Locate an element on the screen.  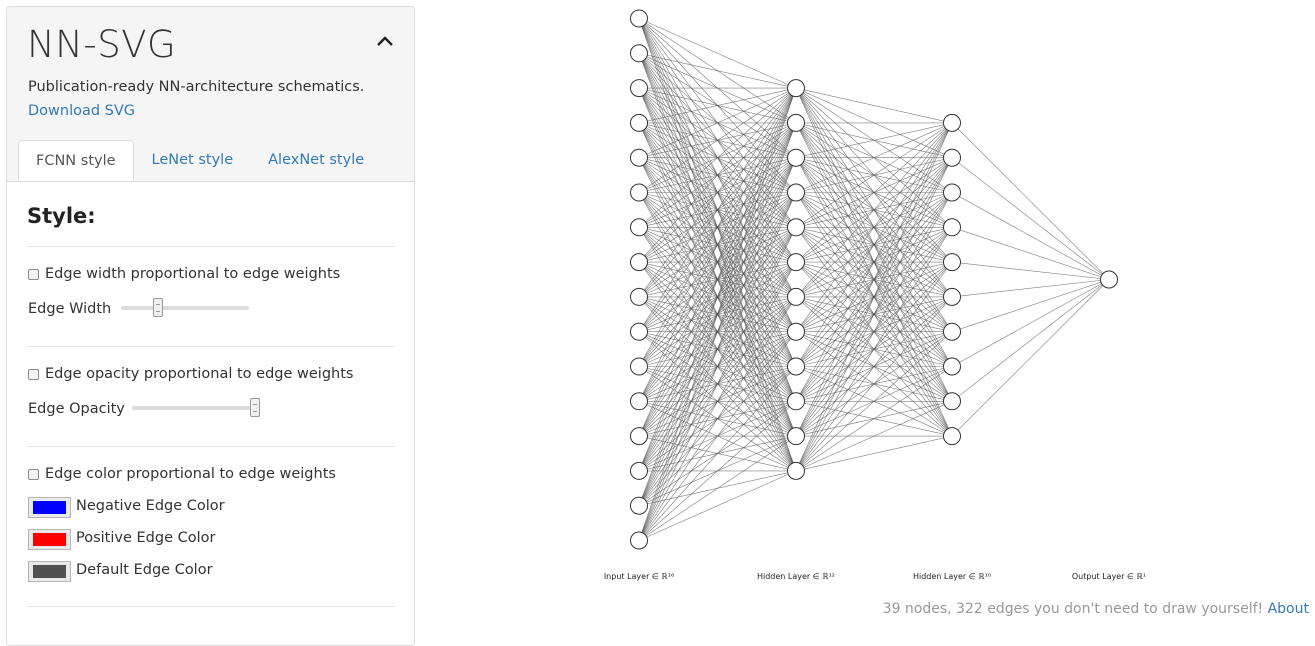
download-svg-link: Download SVG is located at coordinates (81, 111).